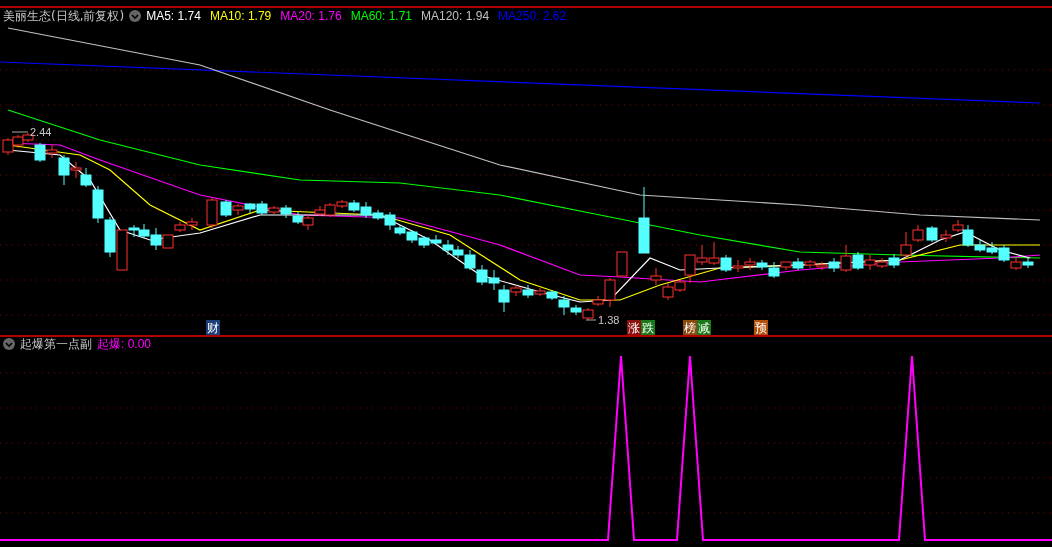  What do you see at coordinates (761, 327) in the screenshot?
I see `event-tag: 预` at bounding box center [761, 327].